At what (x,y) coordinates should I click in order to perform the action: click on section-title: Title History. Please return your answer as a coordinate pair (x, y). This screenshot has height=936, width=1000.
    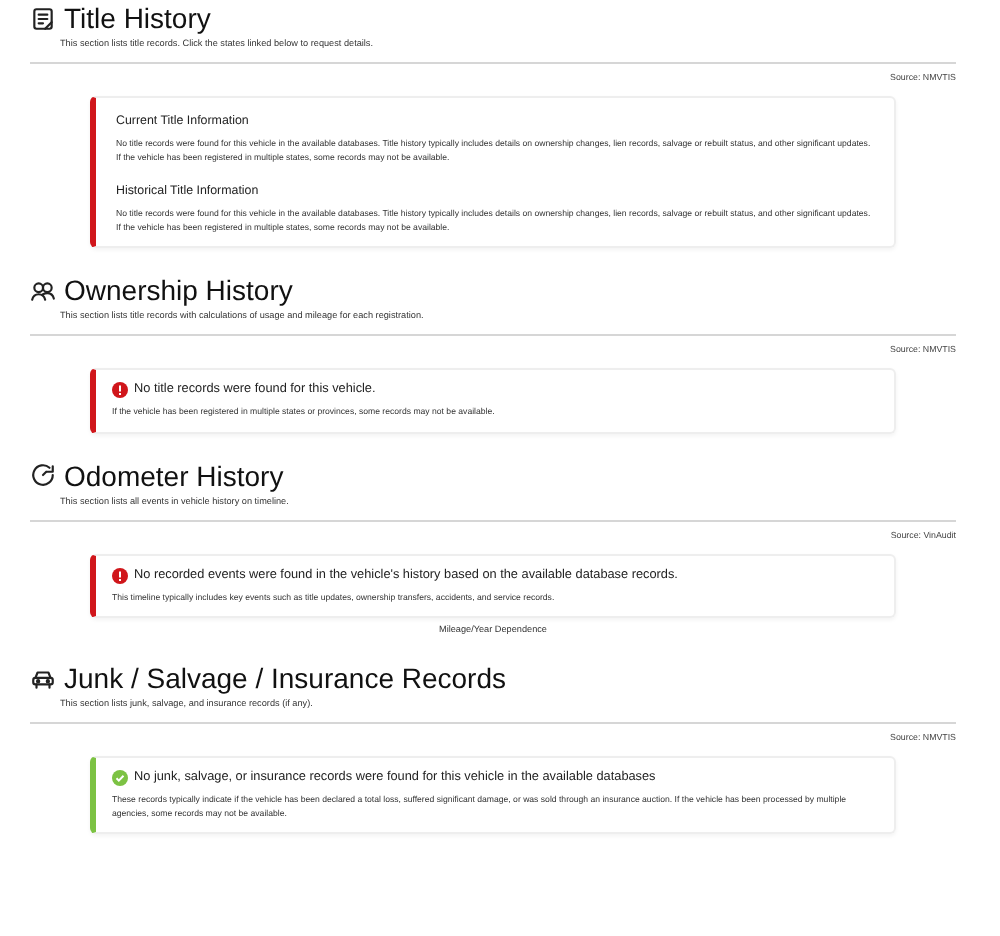
    Looking at the image, I should click on (137, 18).